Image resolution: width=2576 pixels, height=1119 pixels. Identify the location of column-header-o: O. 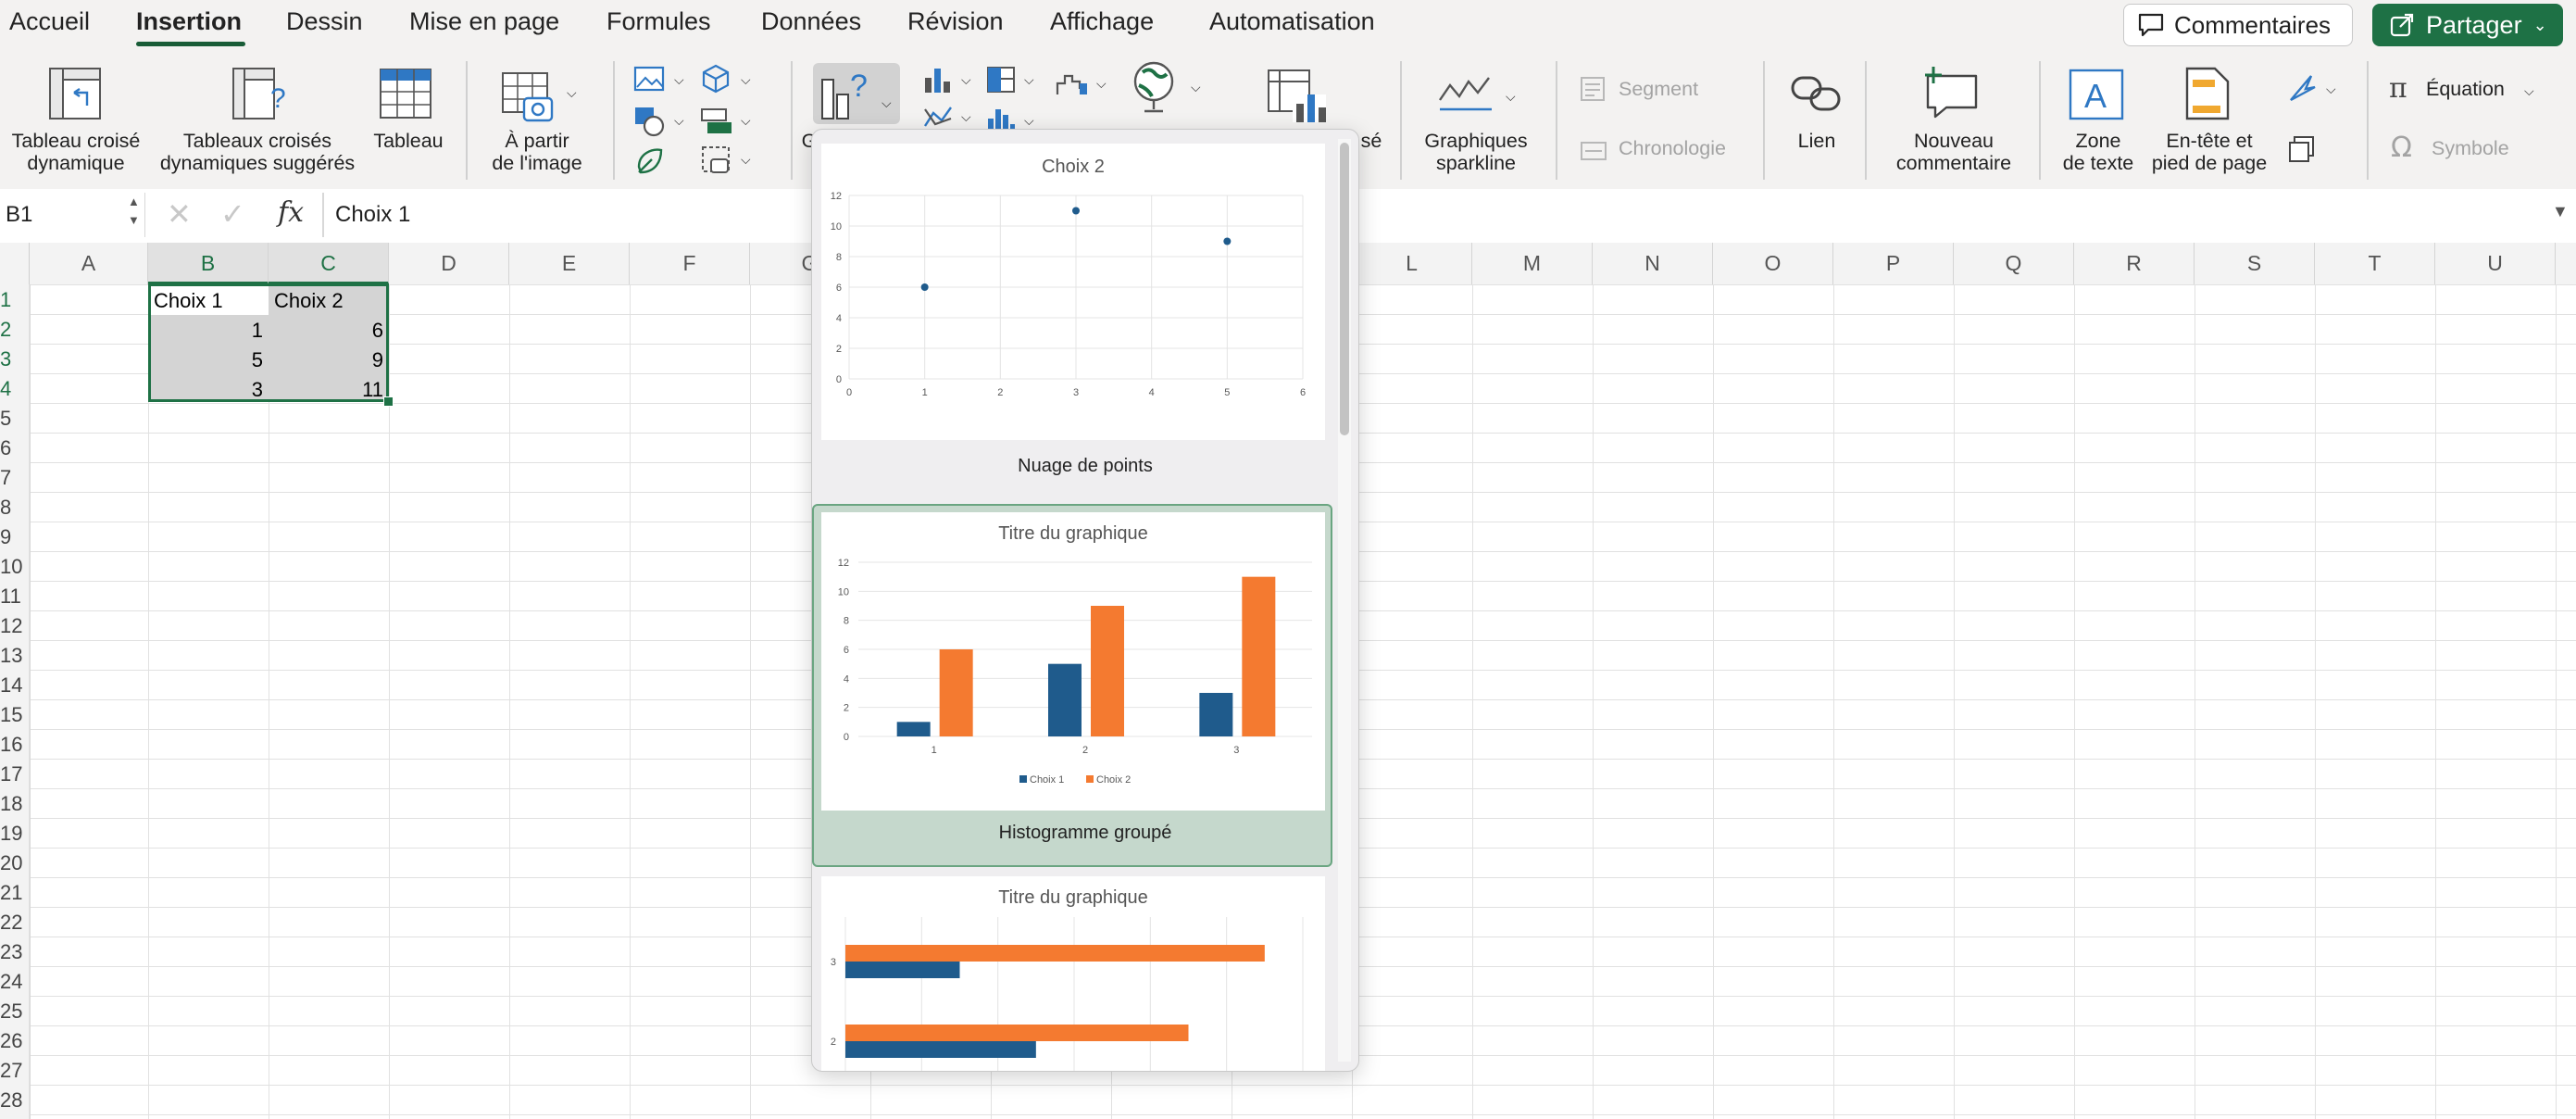
(1773, 263).